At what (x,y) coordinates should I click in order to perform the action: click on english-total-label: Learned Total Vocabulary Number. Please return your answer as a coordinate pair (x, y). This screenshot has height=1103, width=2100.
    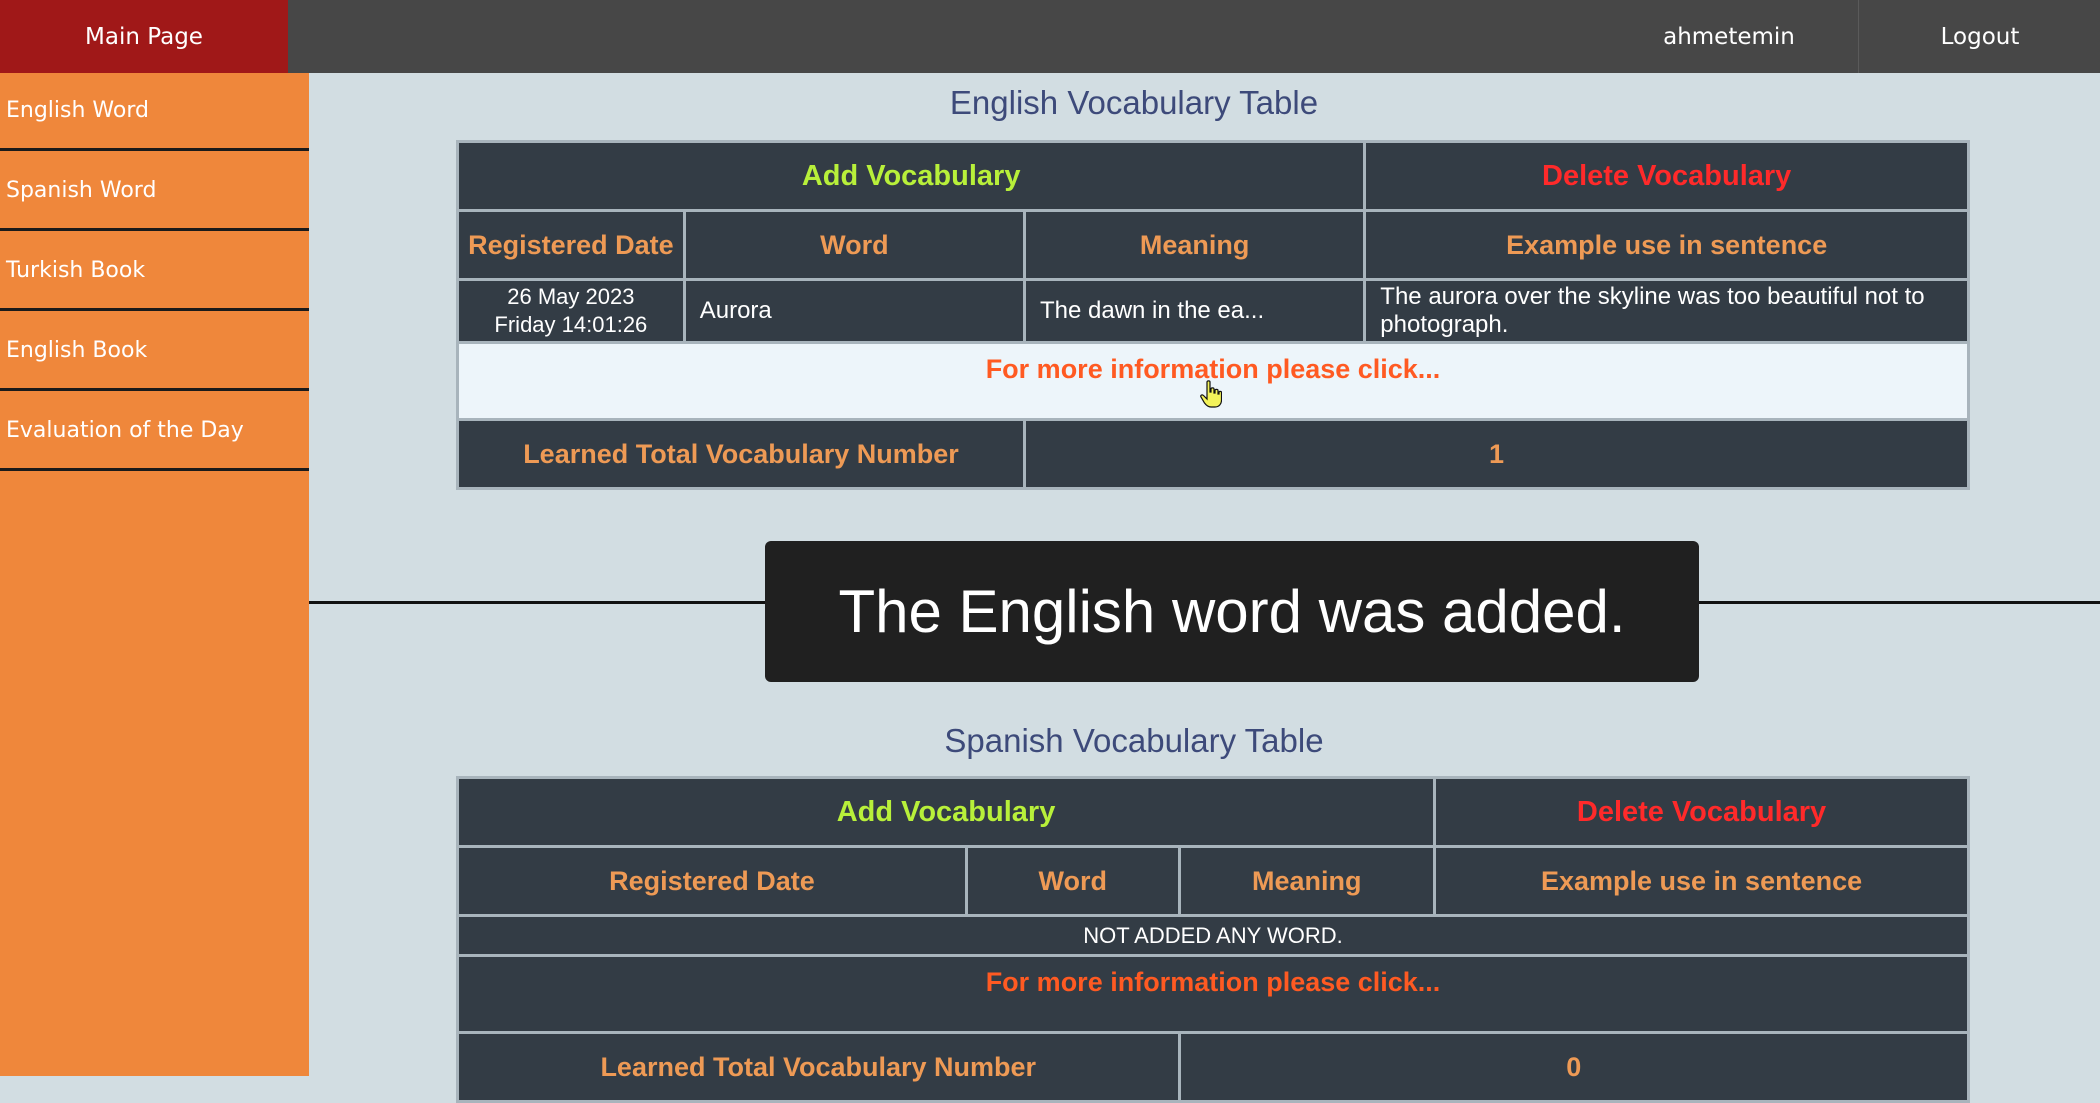
    Looking at the image, I should click on (741, 454).